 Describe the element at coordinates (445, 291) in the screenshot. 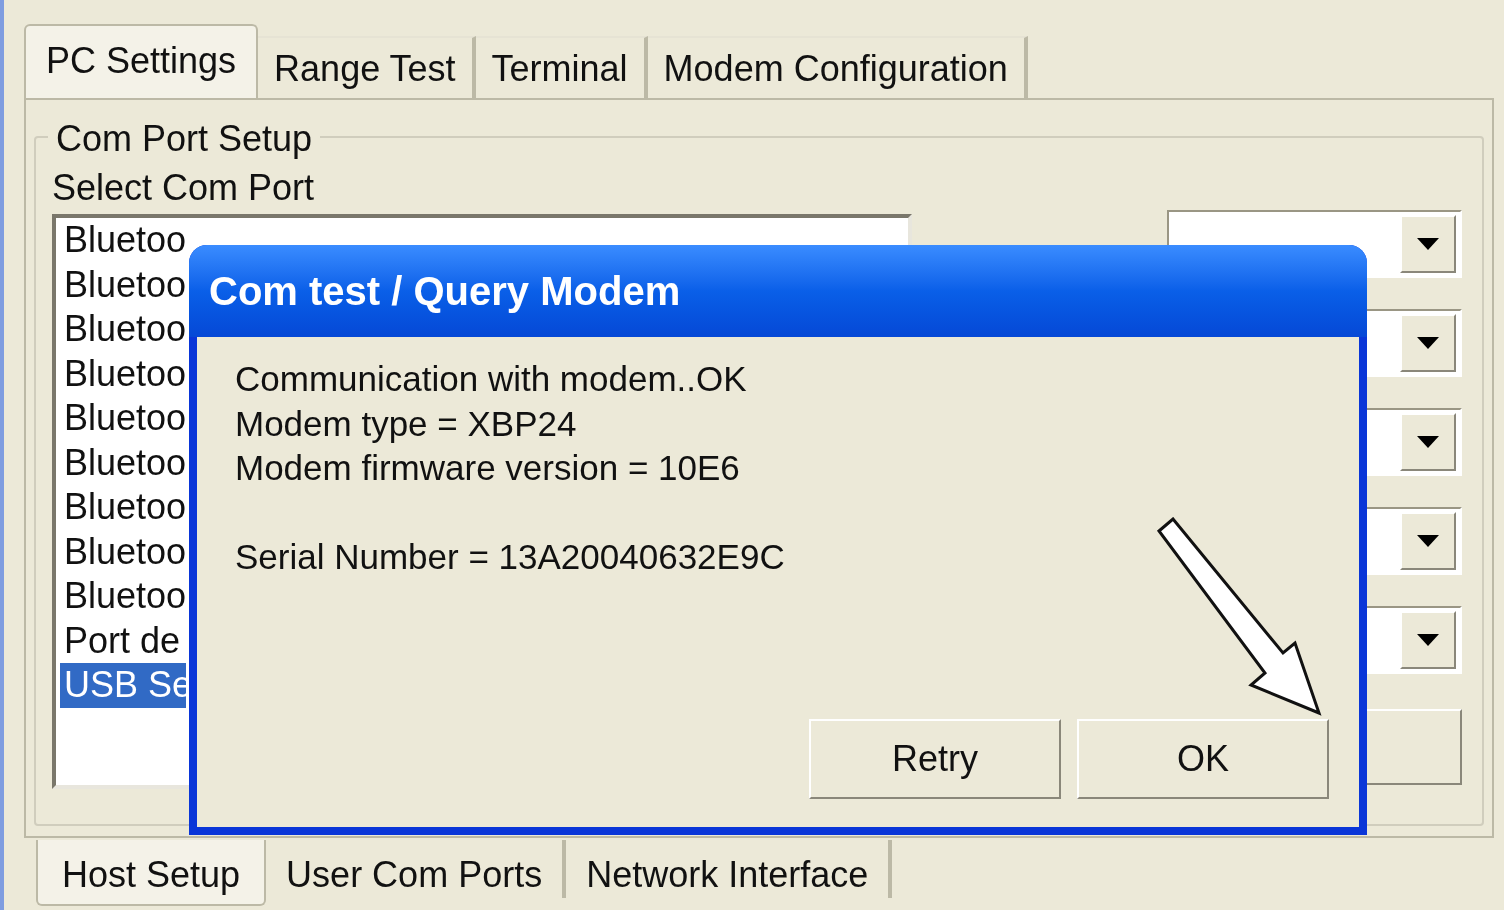

I see `dialog-title: Com test / Query Modem` at that location.